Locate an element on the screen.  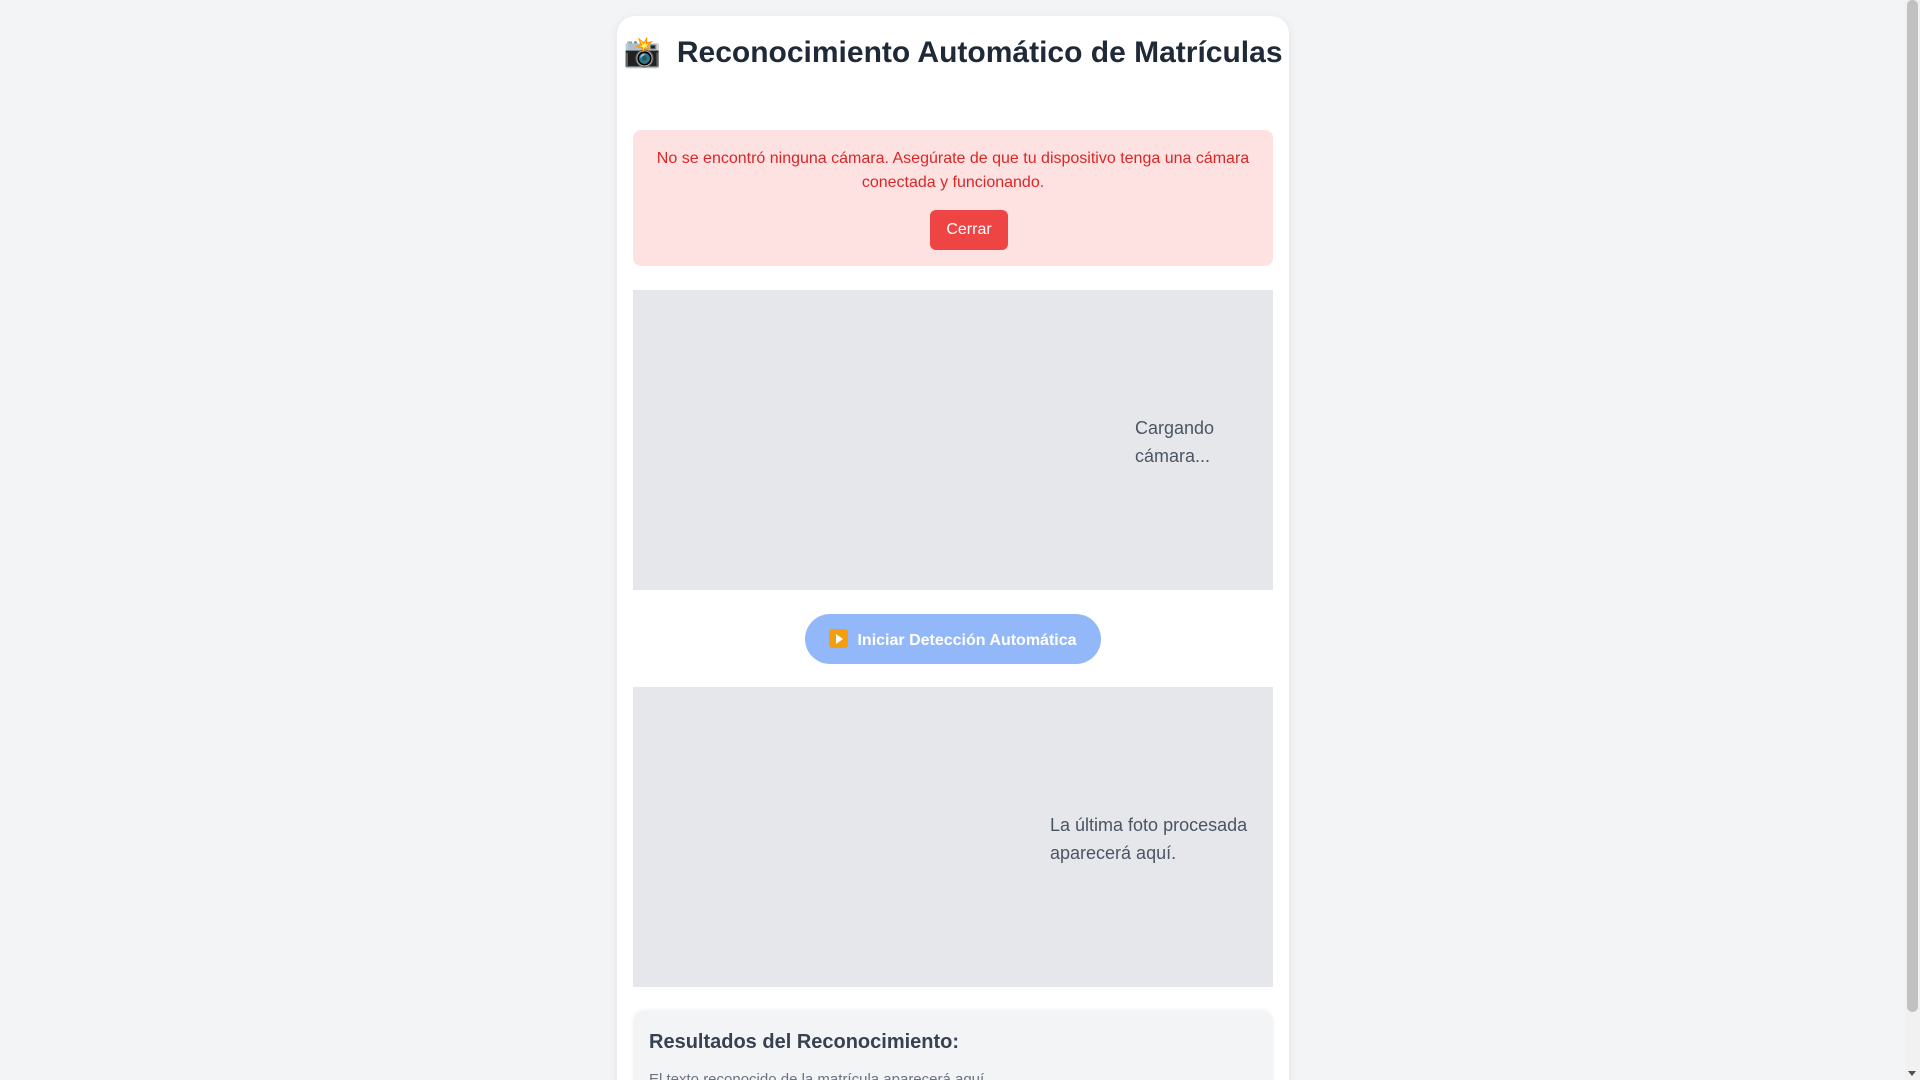
close-button: Cerrar is located at coordinates (969, 230).